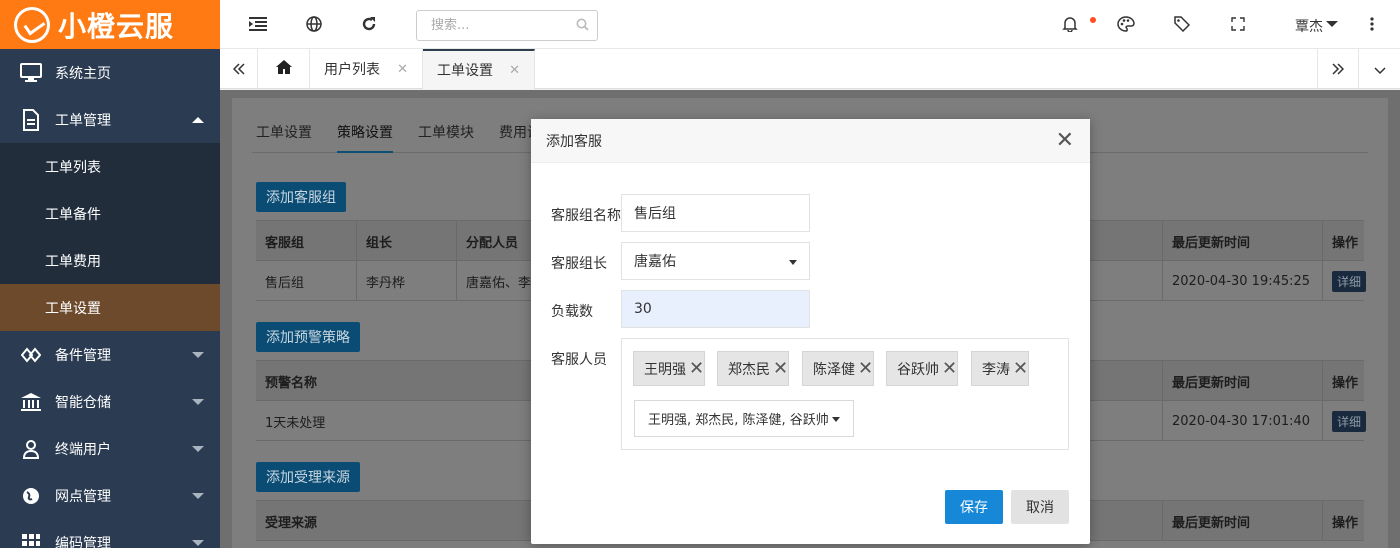 The image size is (1400, 548). What do you see at coordinates (31, 449) in the screenshot?
I see `user-icon` at bounding box center [31, 449].